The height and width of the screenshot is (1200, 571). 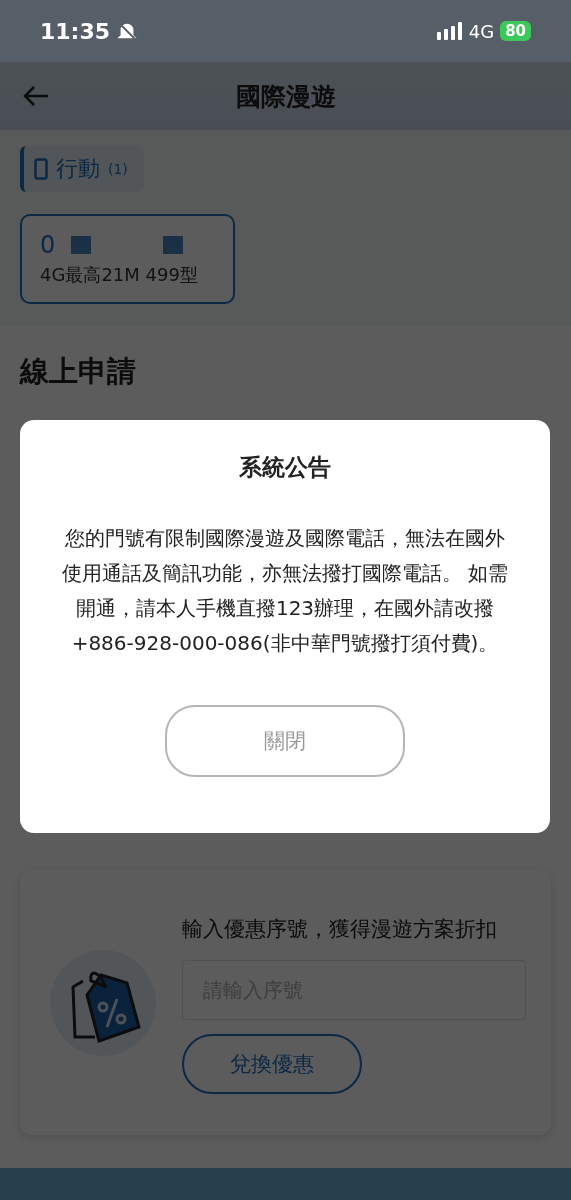 What do you see at coordinates (36, 96) in the screenshot?
I see `back-arrow-icon` at bounding box center [36, 96].